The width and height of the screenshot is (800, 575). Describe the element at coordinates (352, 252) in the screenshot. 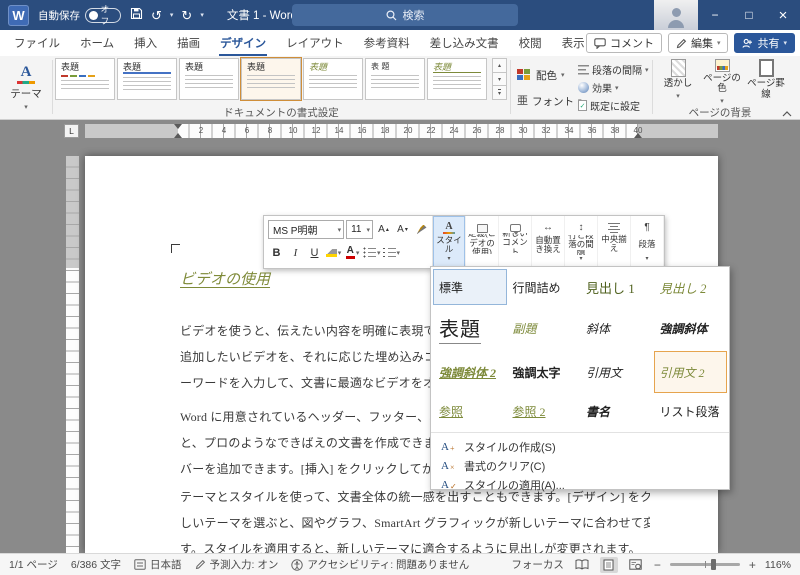

I see `font-color-button: A ▾` at that location.